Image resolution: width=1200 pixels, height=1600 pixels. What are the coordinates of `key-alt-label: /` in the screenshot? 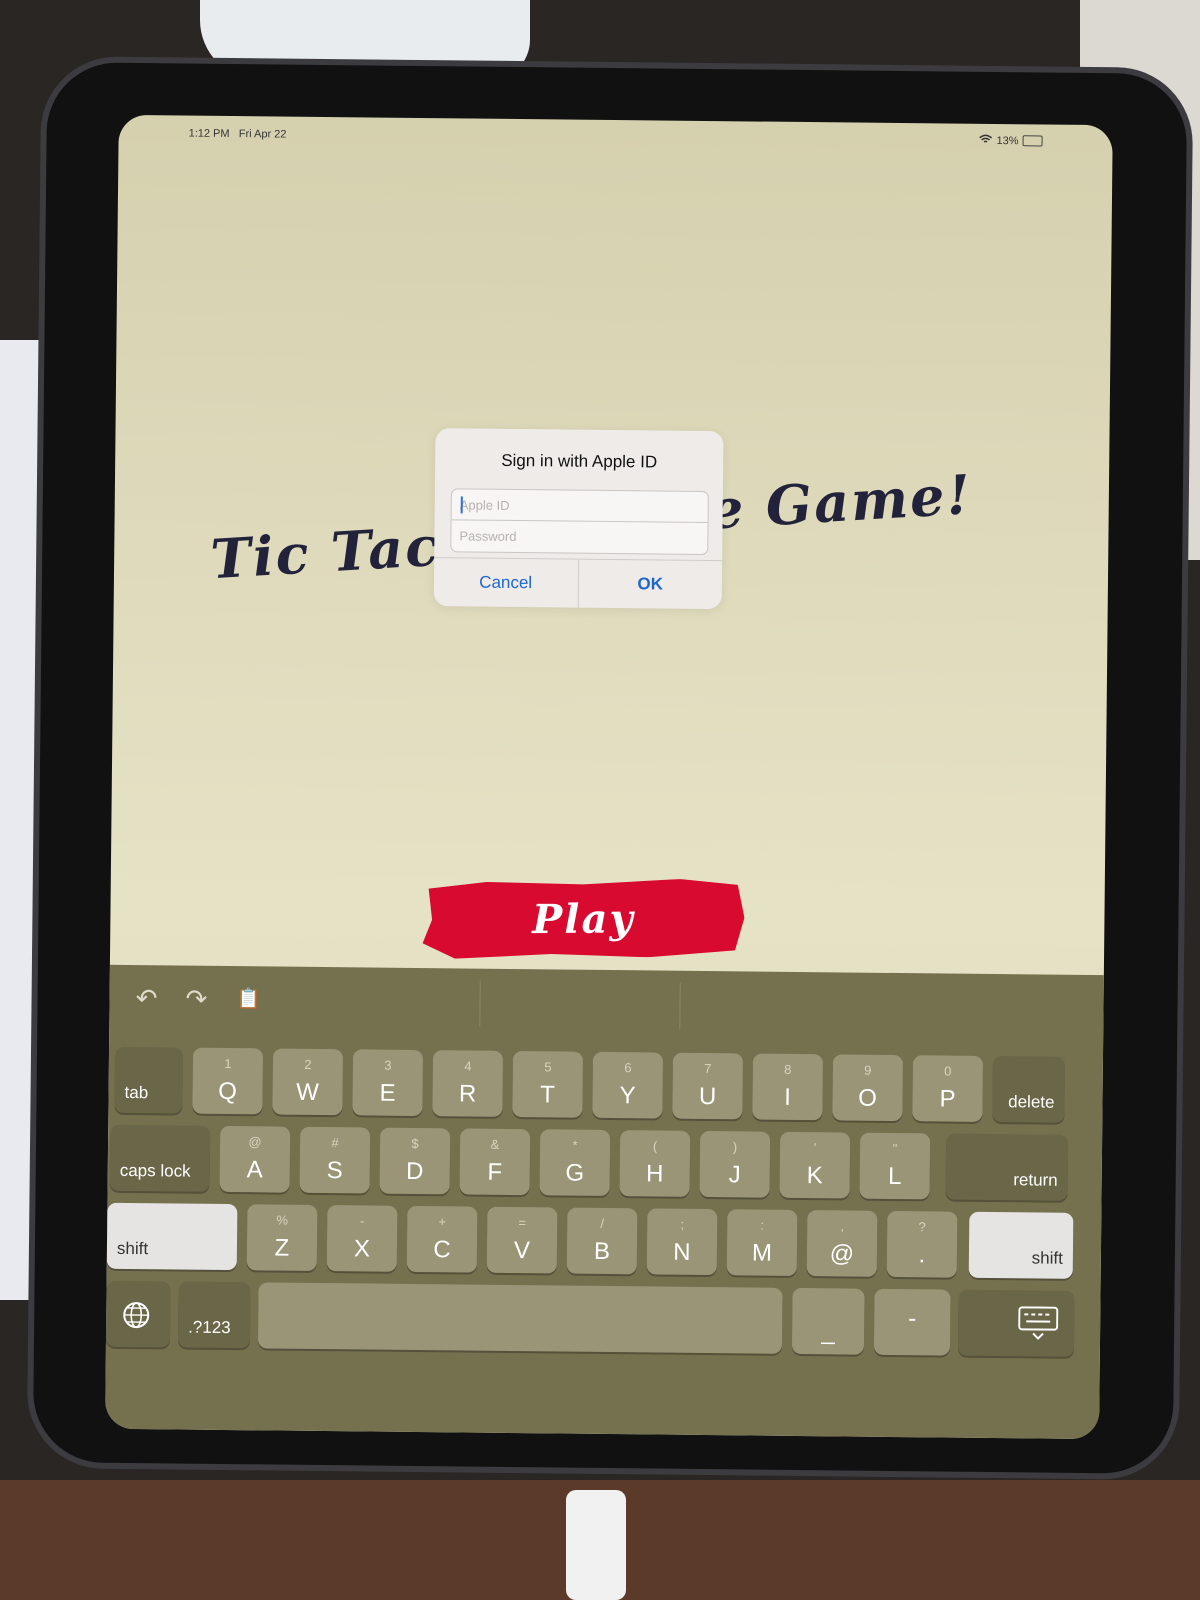 It's located at (602, 1223).